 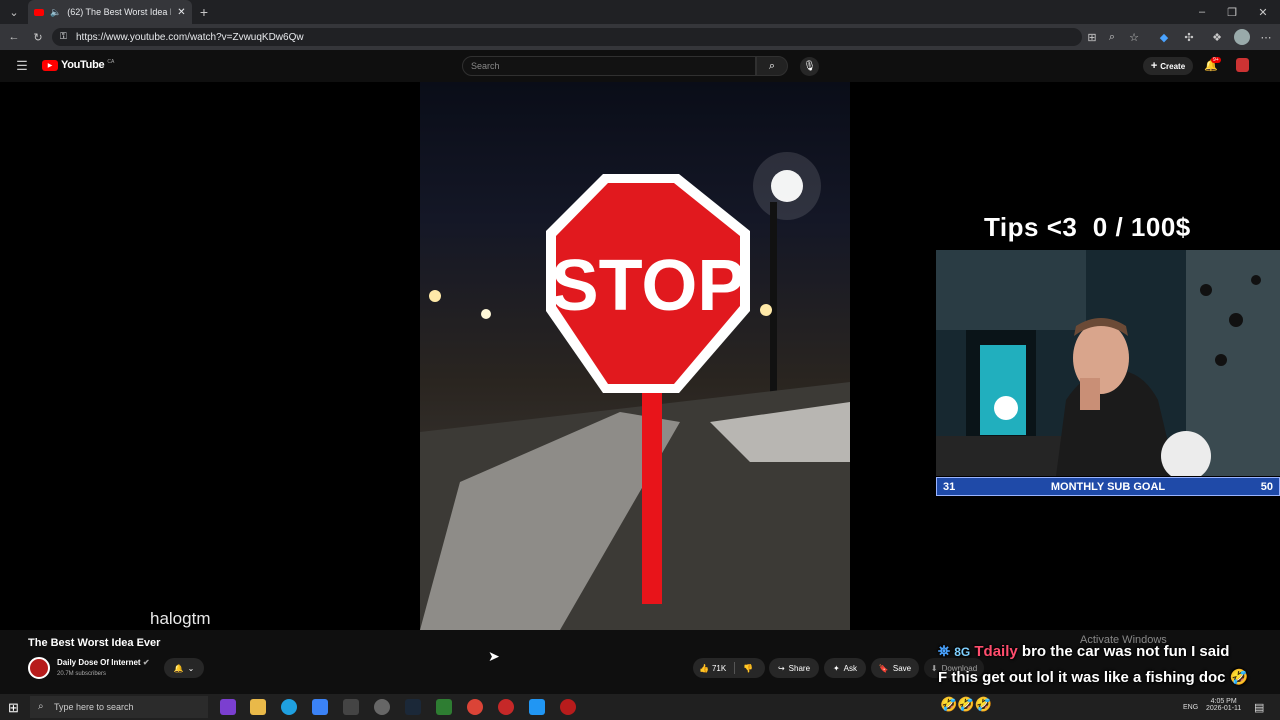 I want to click on verified-check-icon: ✔, so click(x=146, y=662).